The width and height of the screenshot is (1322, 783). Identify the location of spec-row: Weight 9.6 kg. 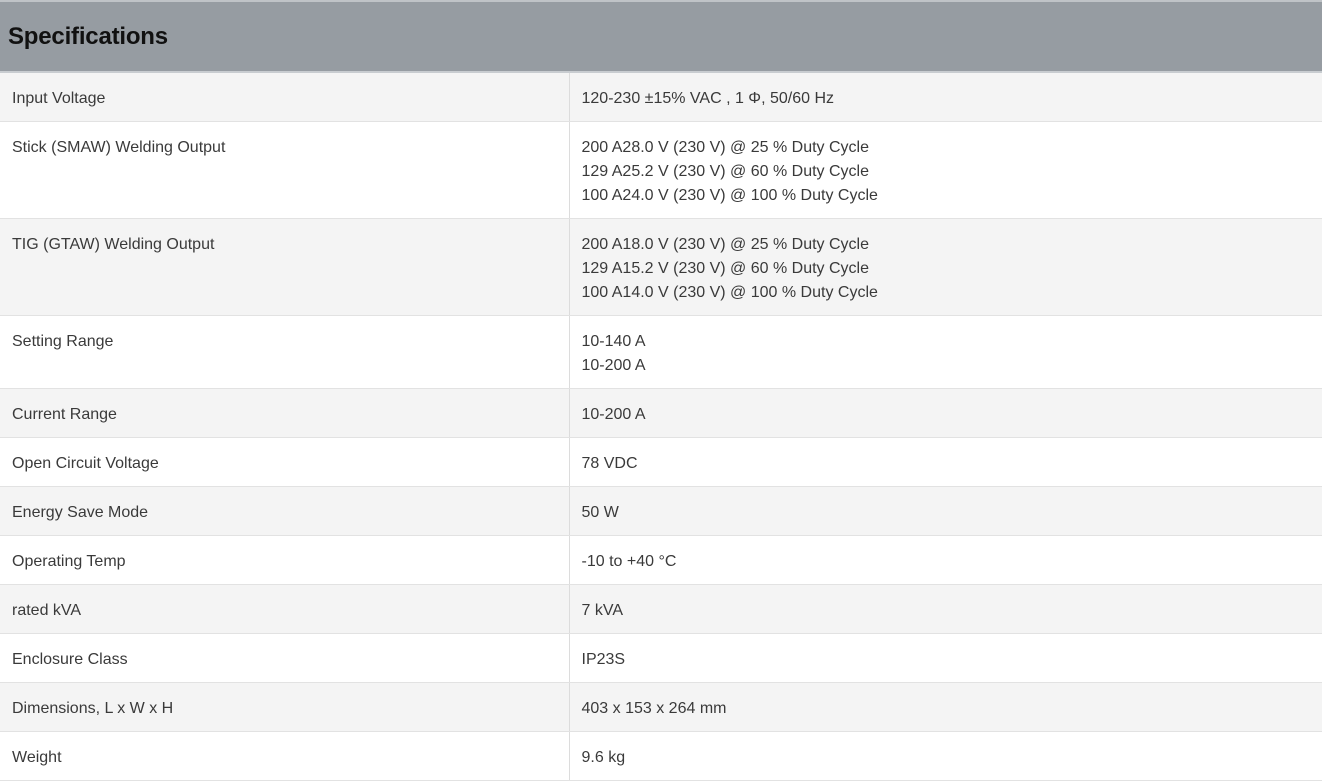
(661, 756).